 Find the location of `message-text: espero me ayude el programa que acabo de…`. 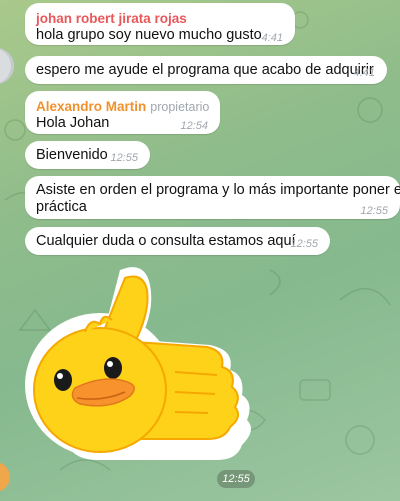

message-text: espero me ayude el programa que acabo de… is located at coordinates (205, 70).